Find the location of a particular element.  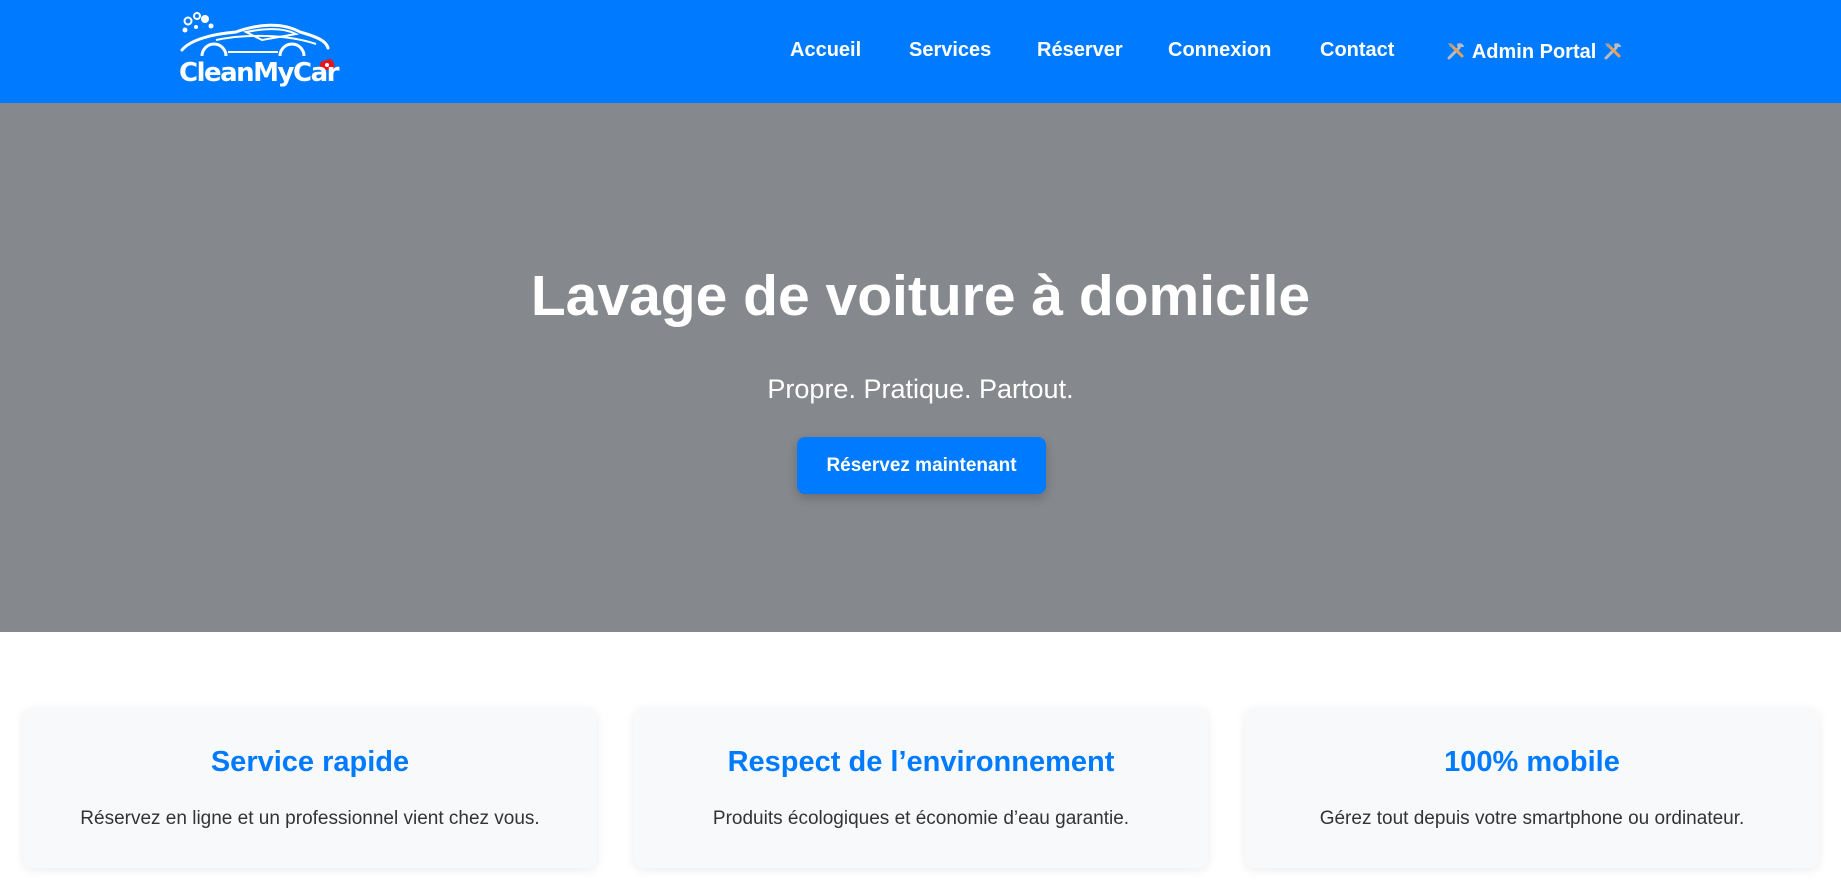

feature-card-title: 100% mobile is located at coordinates (1532, 762).